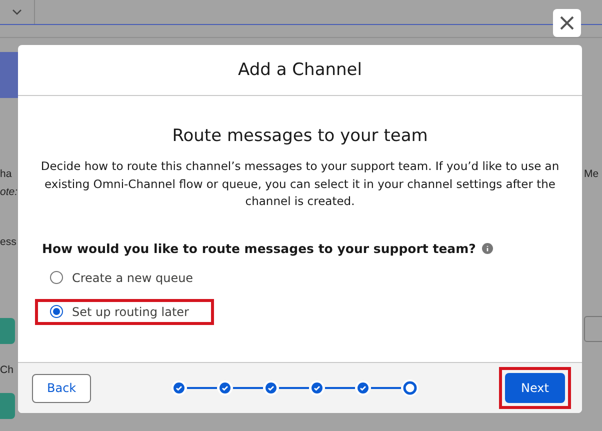  Describe the element at coordinates (591, 174) in the screenshot. I see `background-text: Me` at that location.